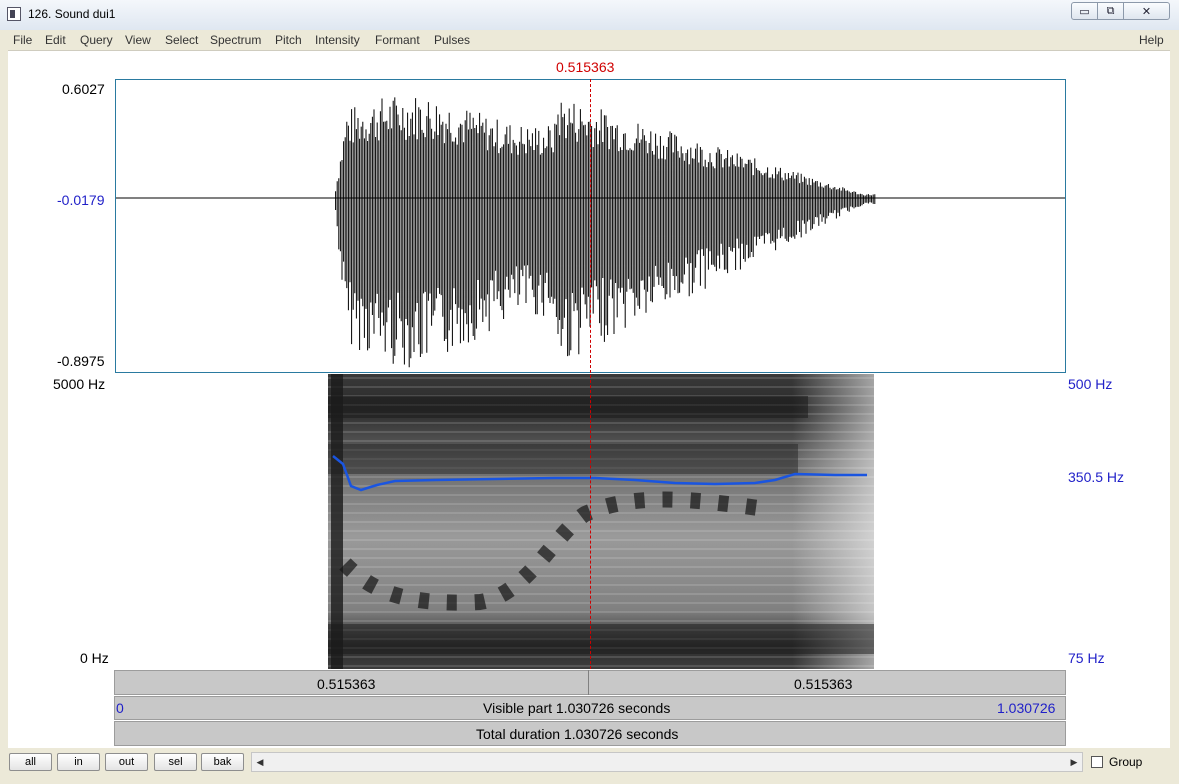 This screenshot has height=784, width=1179. Describe the element at coordinates (1026, 708) in the screenshot. I see `visible-end-label: 1.030726` at that location.